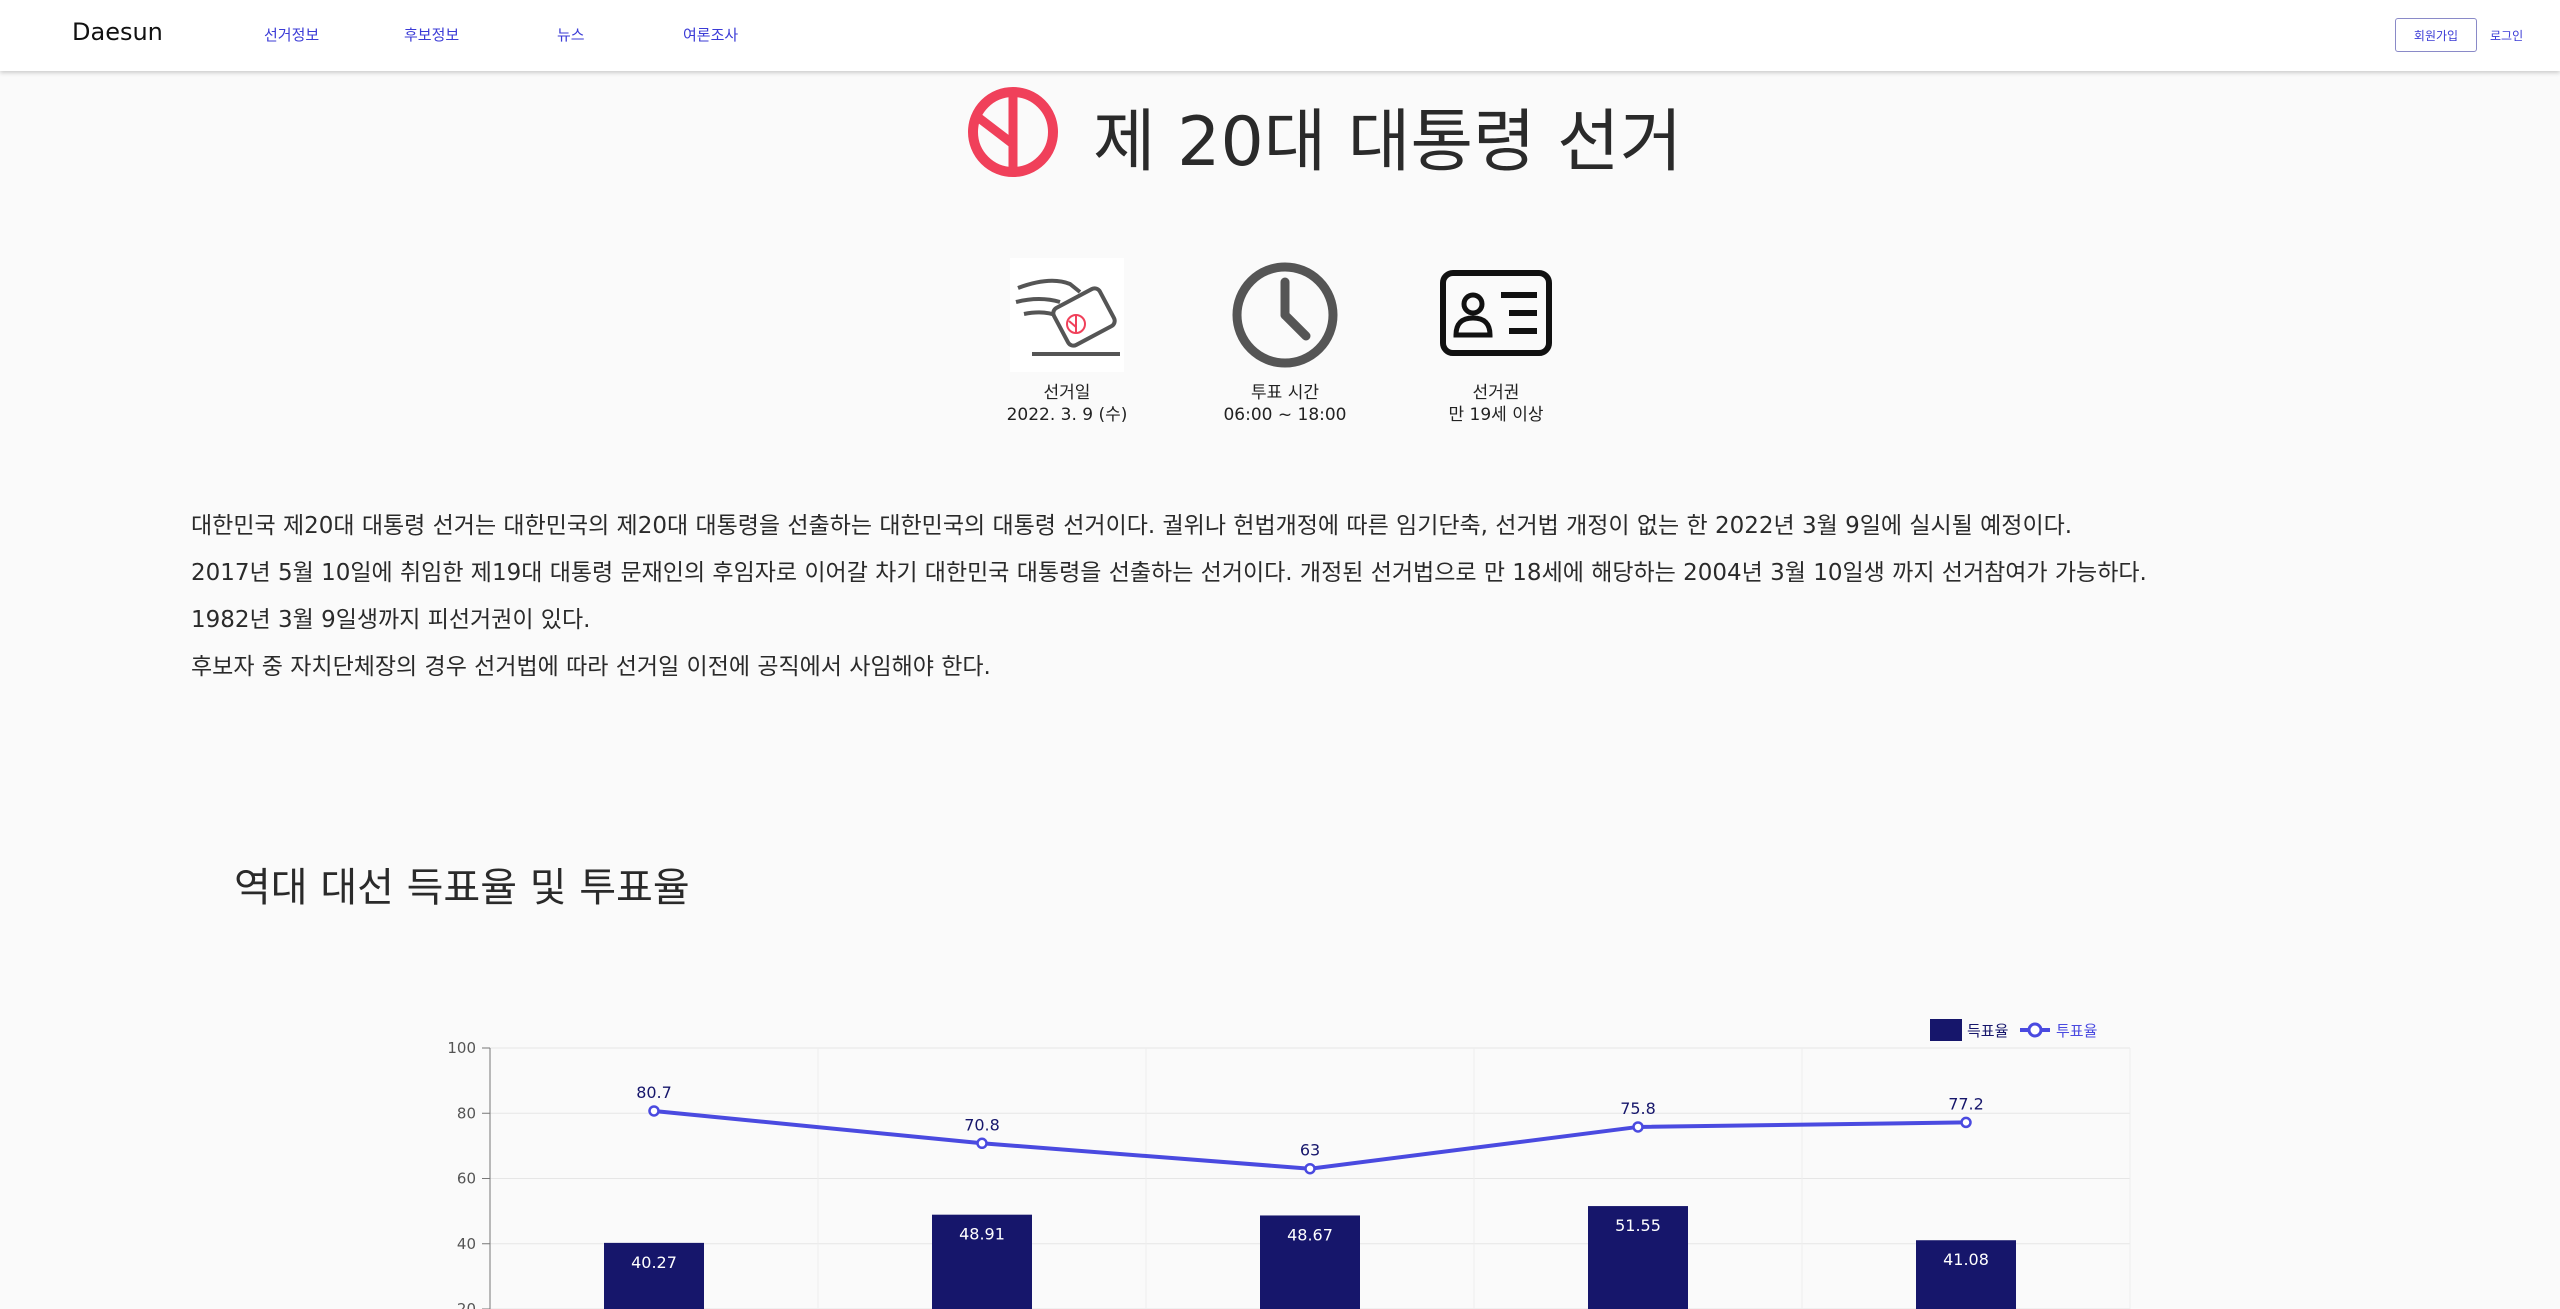 This screenshot has width=2560, height=1309. What do you see at coordinates (1280, 35) in the screenshot?
I see `top-navbar: Daesun 선거정보 후보정보 뉴스 여론조사 회원가입 로그인` at bounding box center [1280, 35].